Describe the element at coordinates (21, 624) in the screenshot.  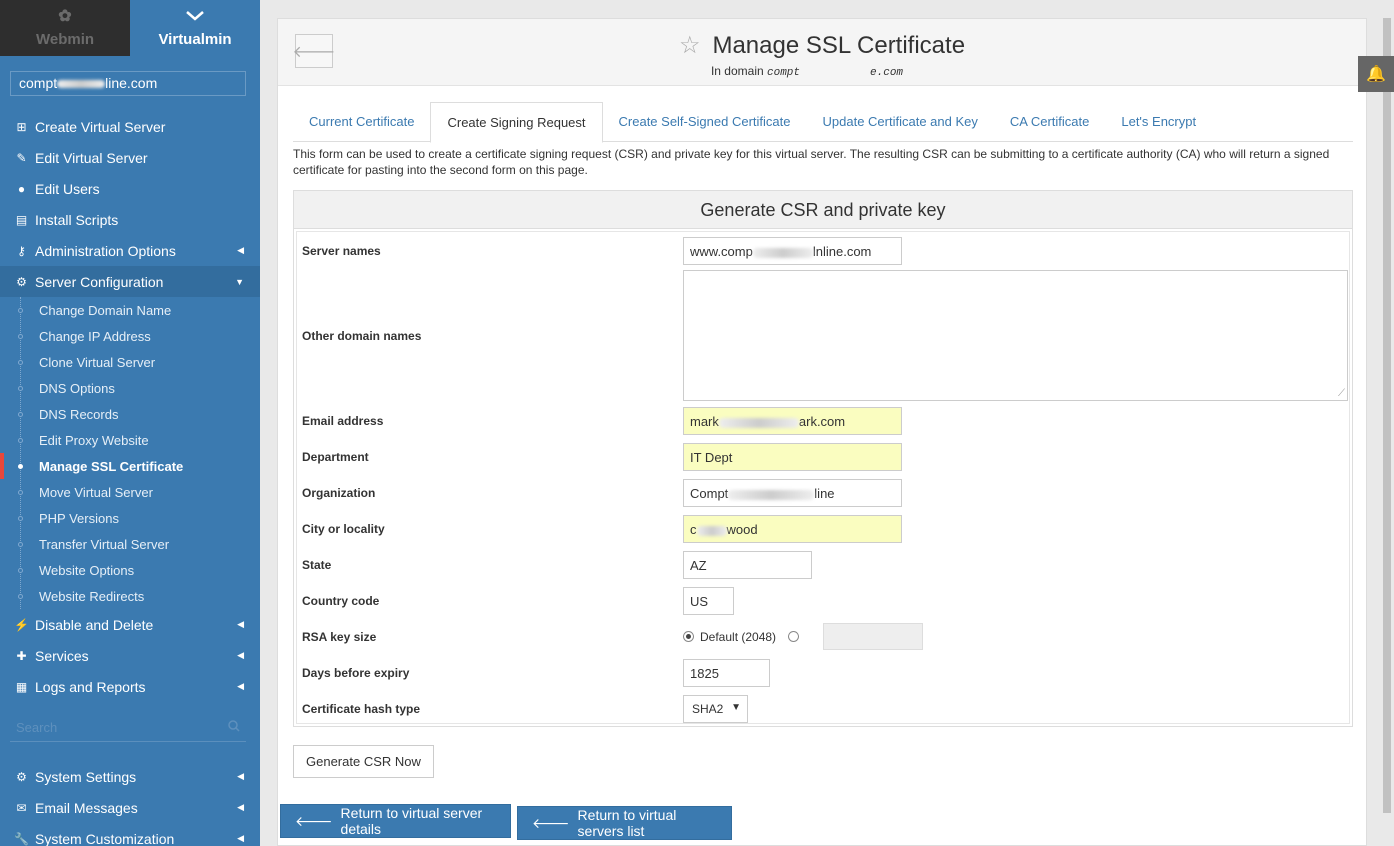
I see `plug-icon: ⚡` at that location.